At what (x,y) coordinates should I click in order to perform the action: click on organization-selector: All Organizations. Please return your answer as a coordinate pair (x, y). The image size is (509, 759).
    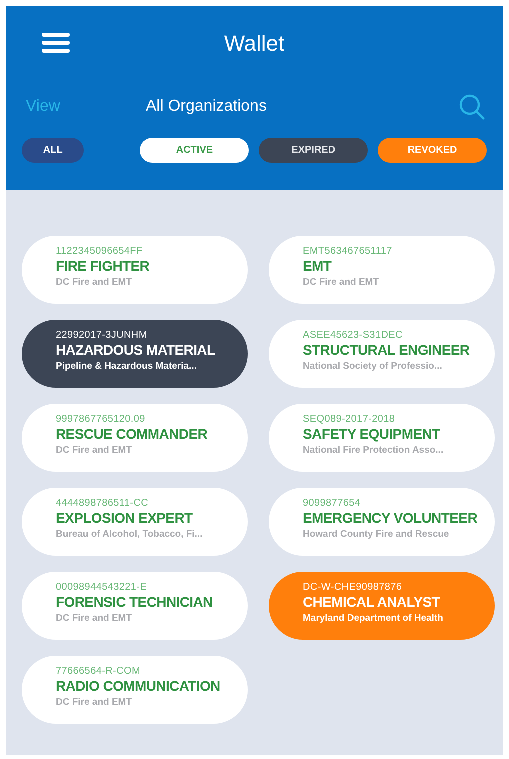
    Looking at the image, I should click on (302, 107).